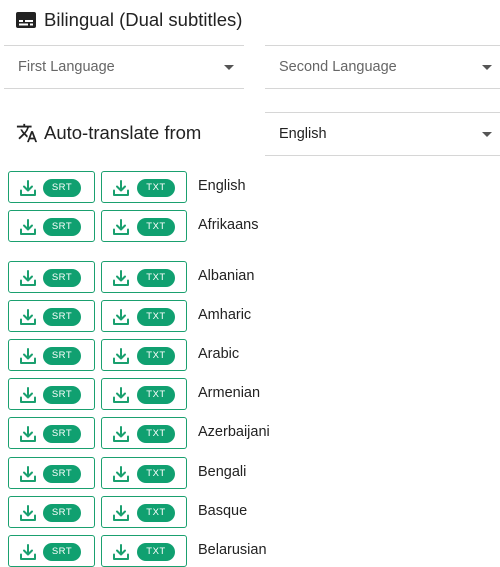  Describe the element at coordinates (225, 315) in the screenshot. I see `language-label: Amharic` at that location.